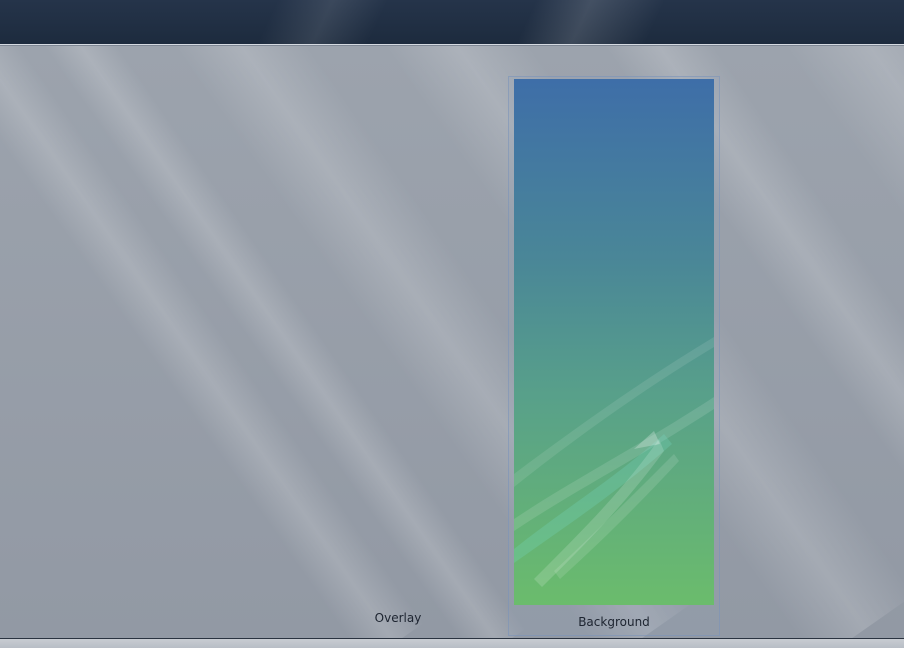 This screenshot has height=648, width=904. What do you see at coordinates (614, 622) in the screenshot?
I see `background-label: Background` at bounding box center [614, 622].